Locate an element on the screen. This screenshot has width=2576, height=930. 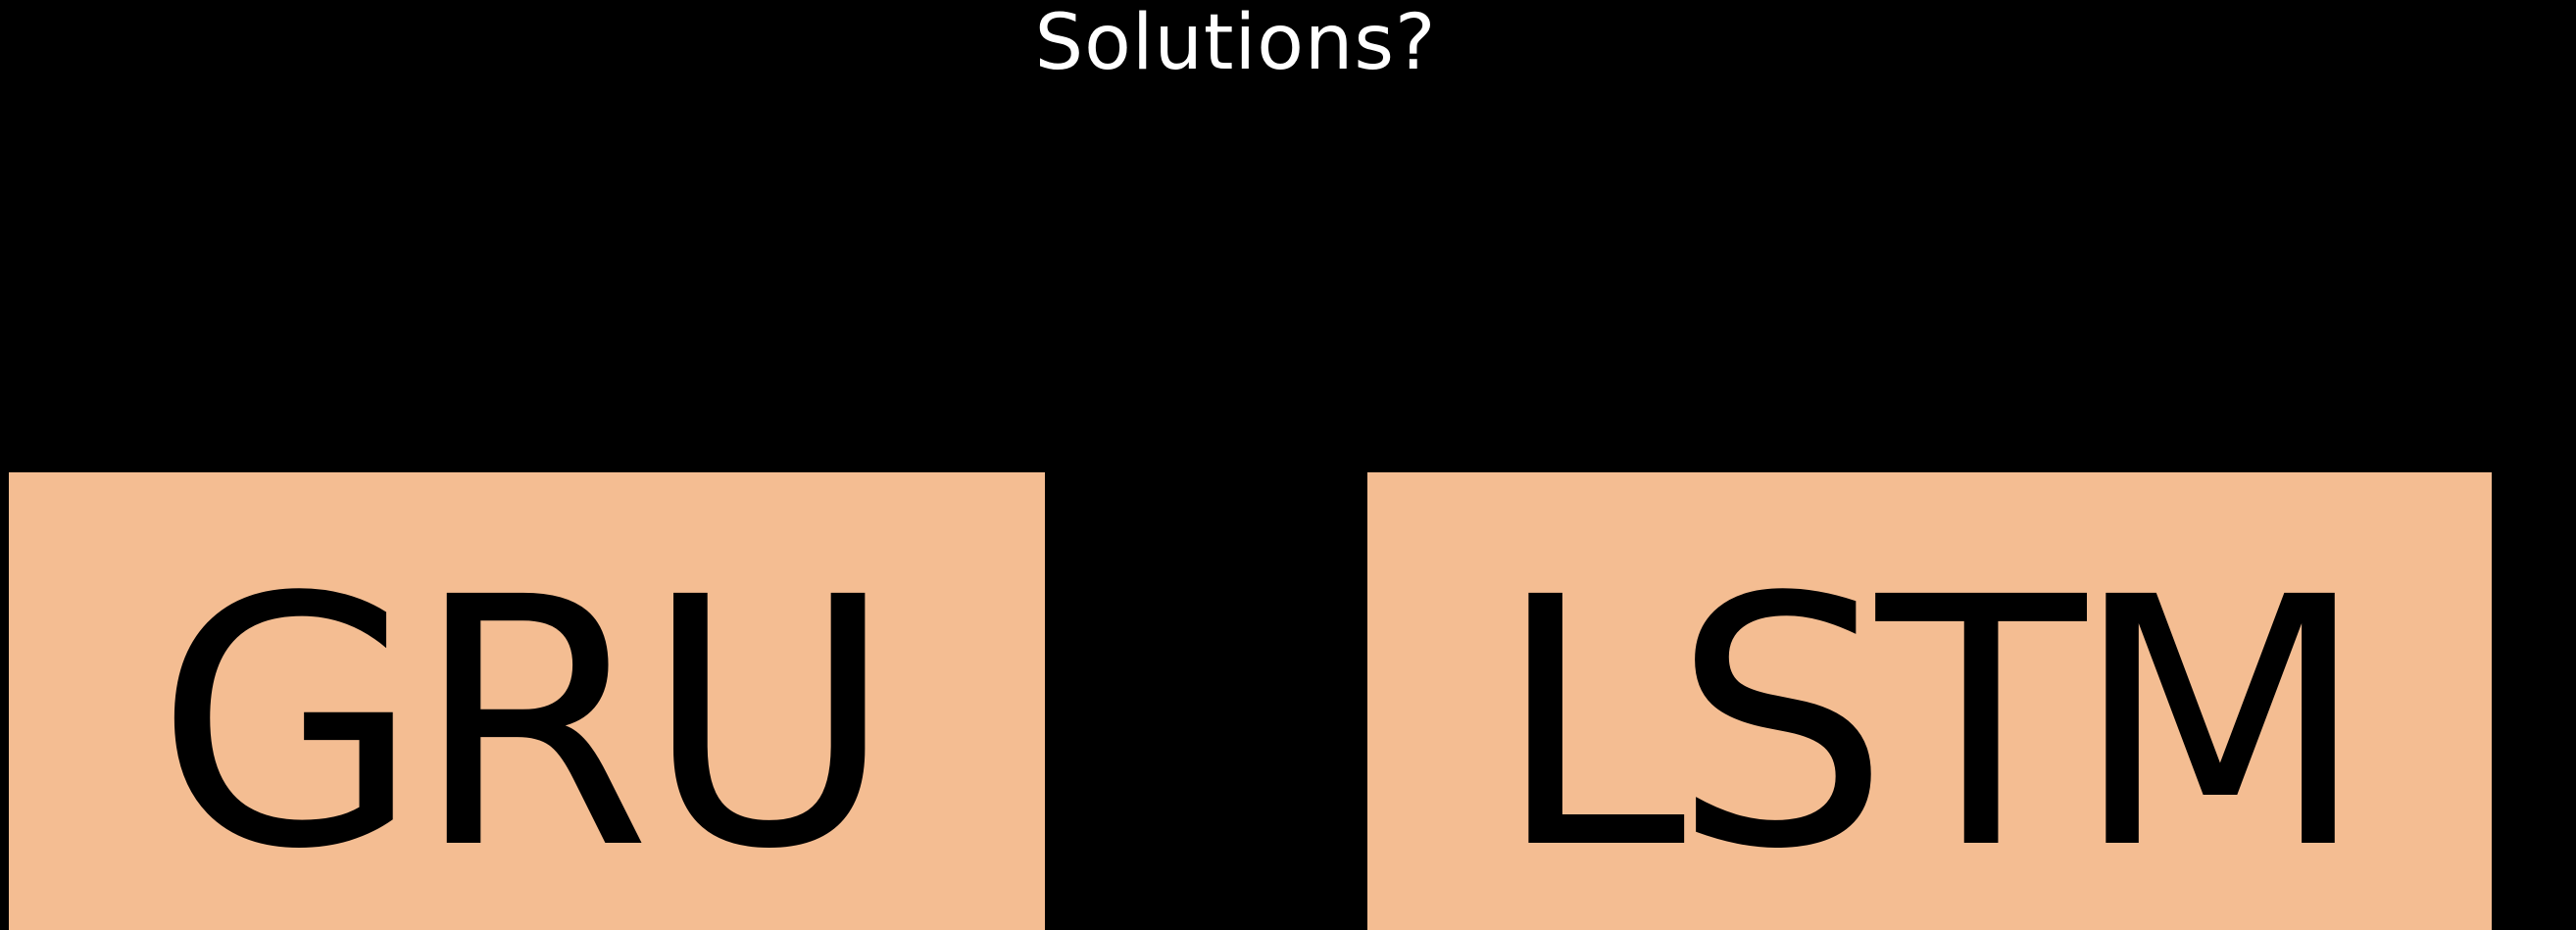
lstm-label: LSTM is located at coordinates (1931, 724).